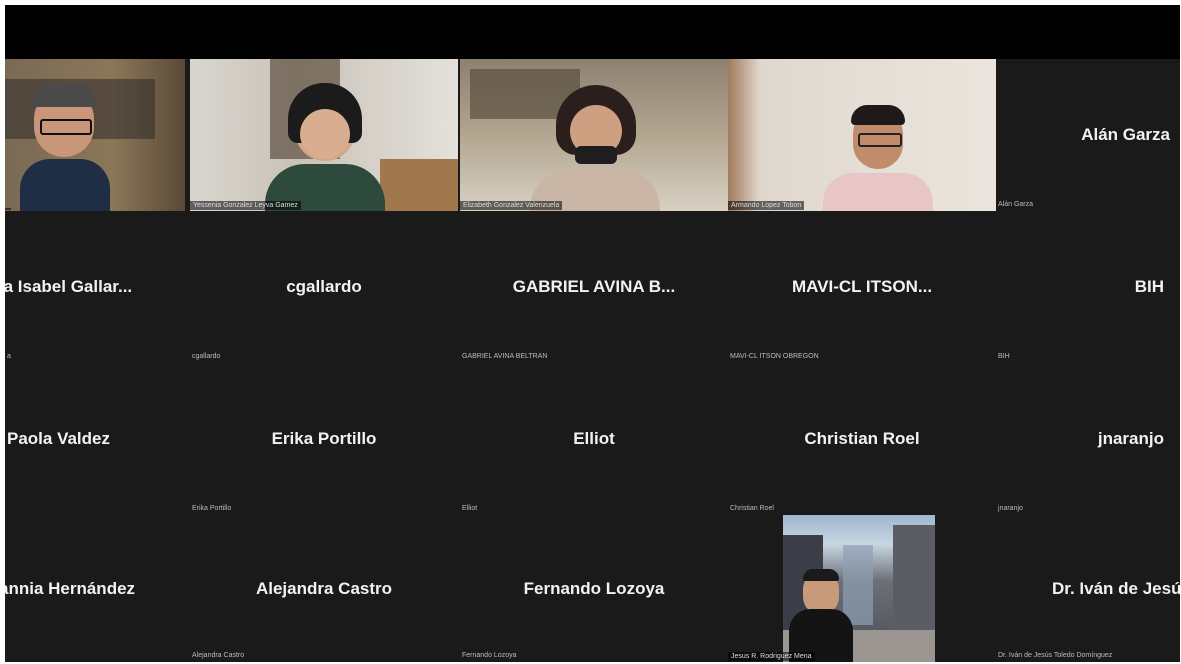  What do you see at coordinates (9, 356) in the screenshot?
I see `participant-name-label: a` at bounding box center [9, 356].